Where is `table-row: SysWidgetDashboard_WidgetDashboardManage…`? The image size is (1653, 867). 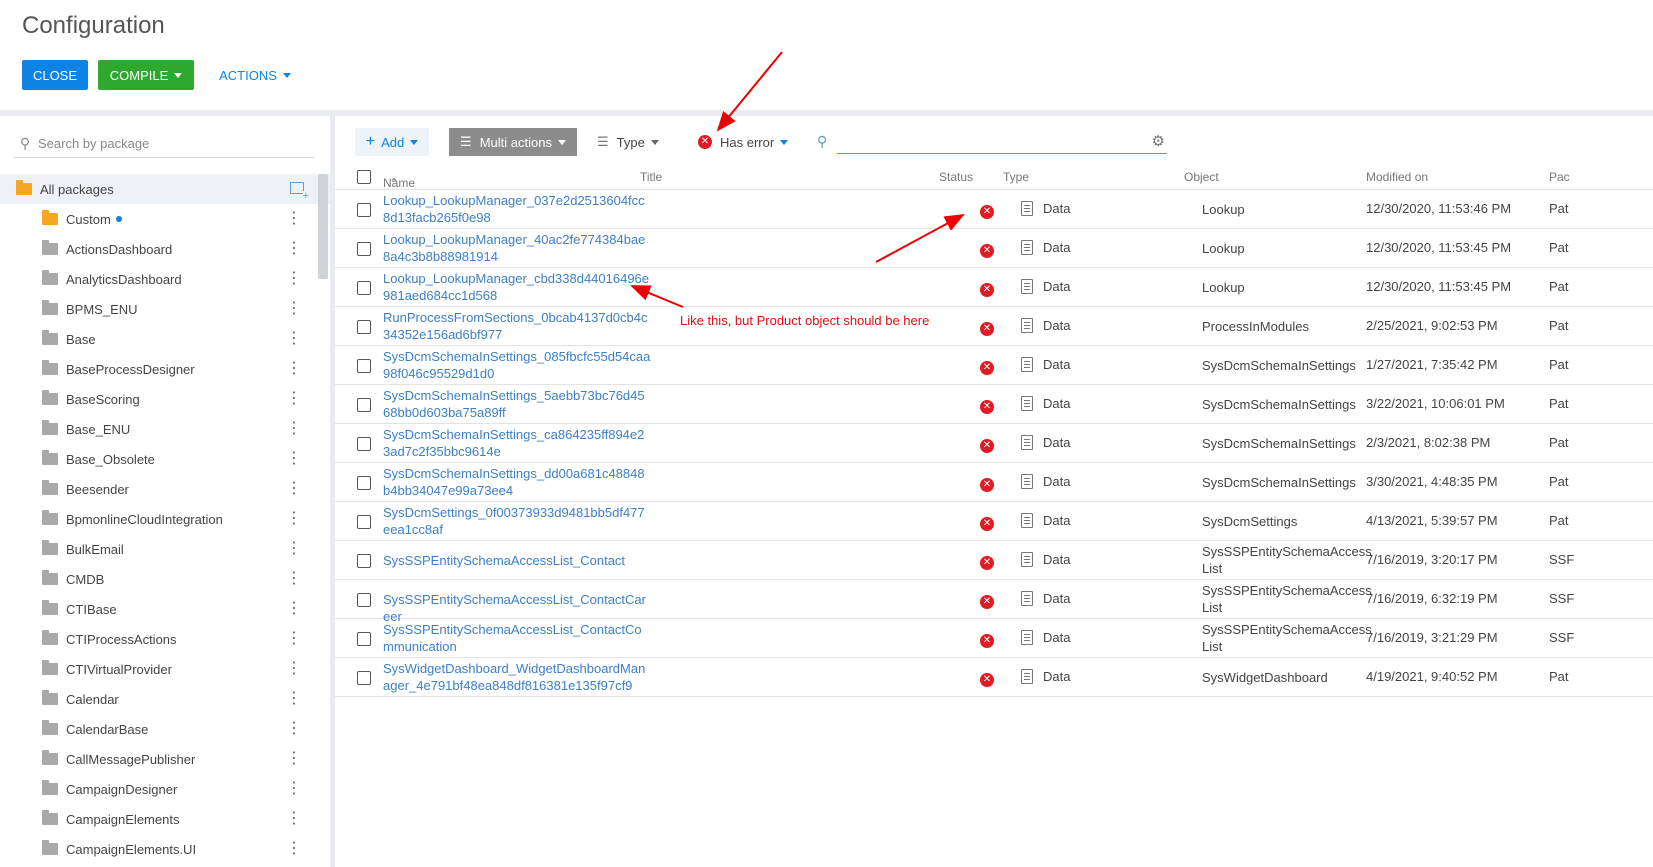 table-row: SysWidgetDashboard_WidgetDashboardManage… is located at coordinates (994, 677).